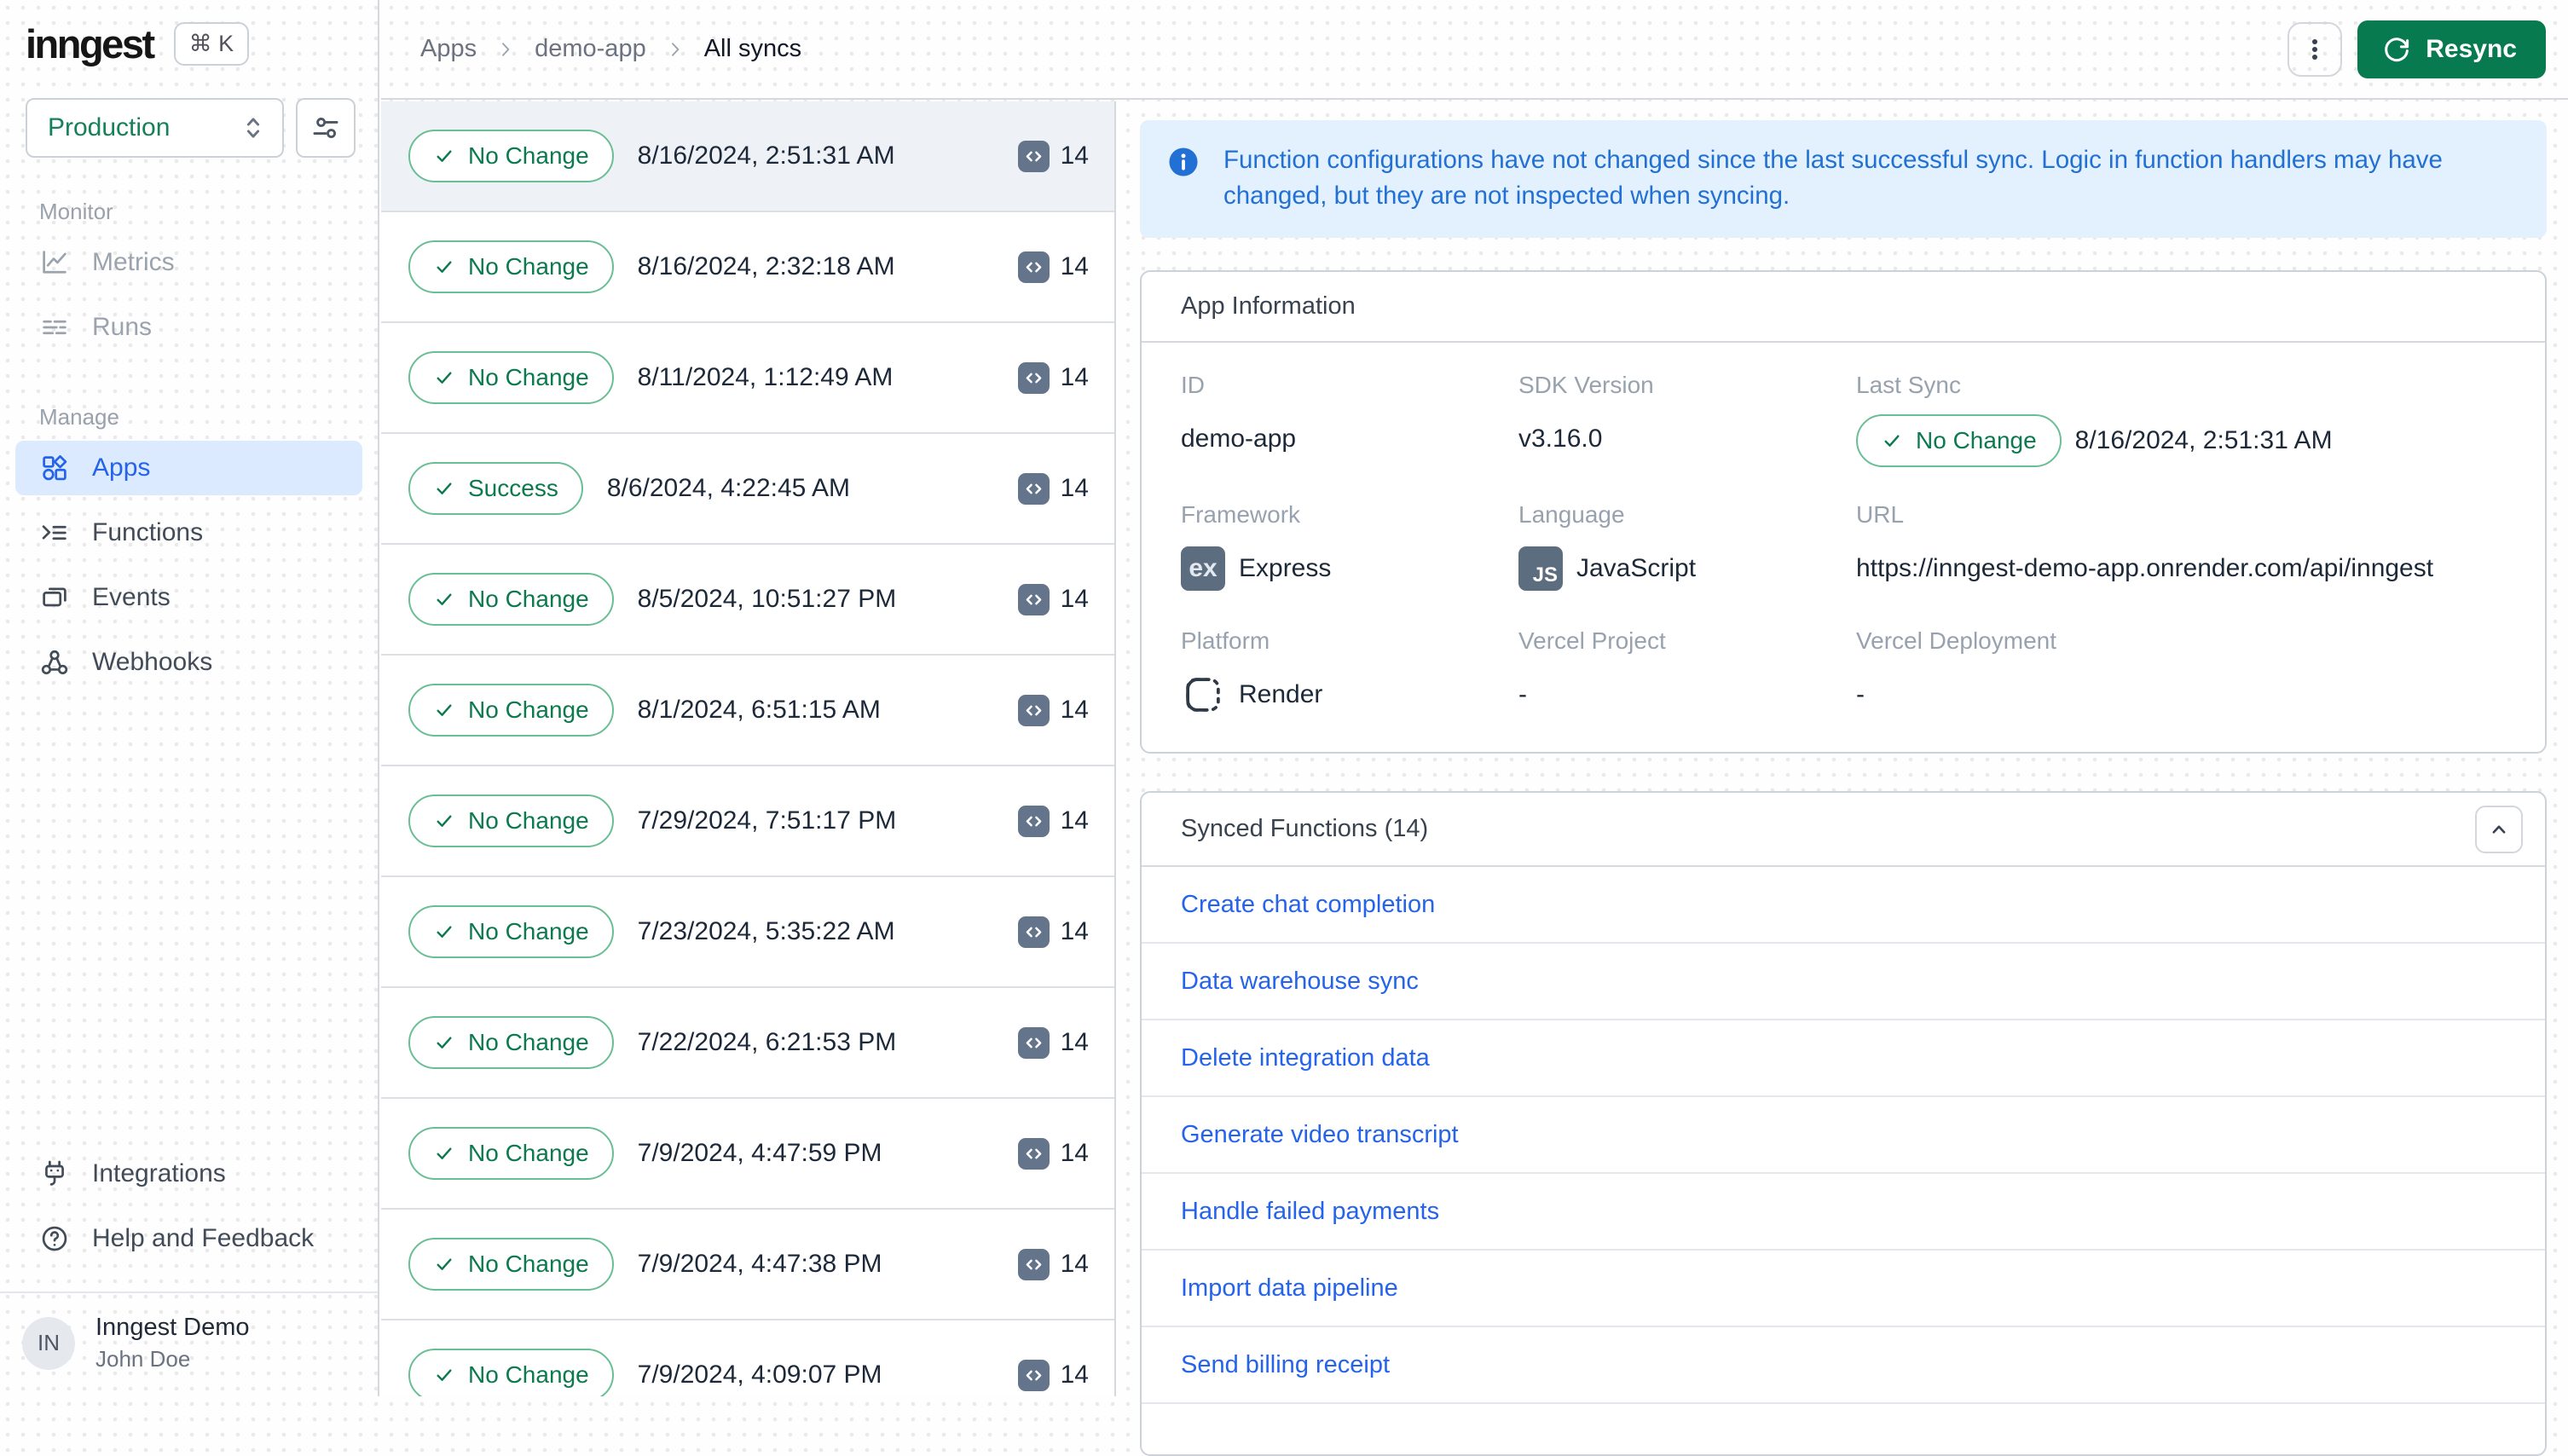  Describe the element at coordinates (747, 156) in the screenshot. I see `sync-row: No Change 8/16/2024, 2:51:31 AM 14` at that location.